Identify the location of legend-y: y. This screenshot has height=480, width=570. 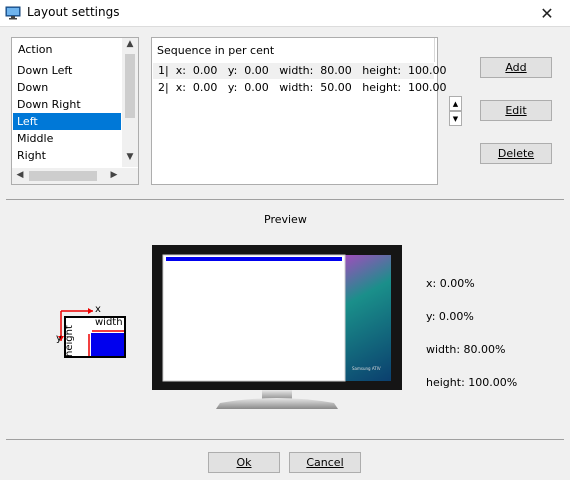
(59, 338).